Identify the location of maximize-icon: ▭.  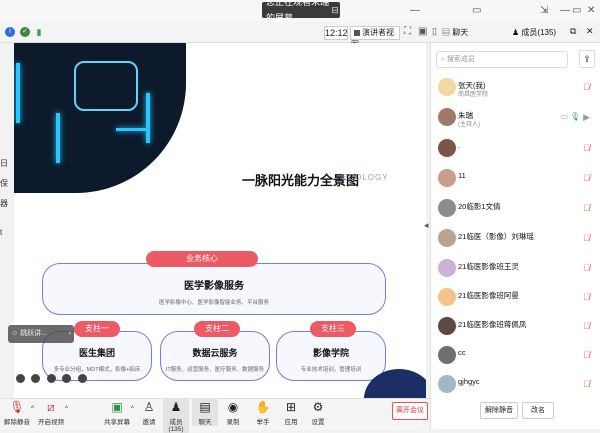
(476, 10).